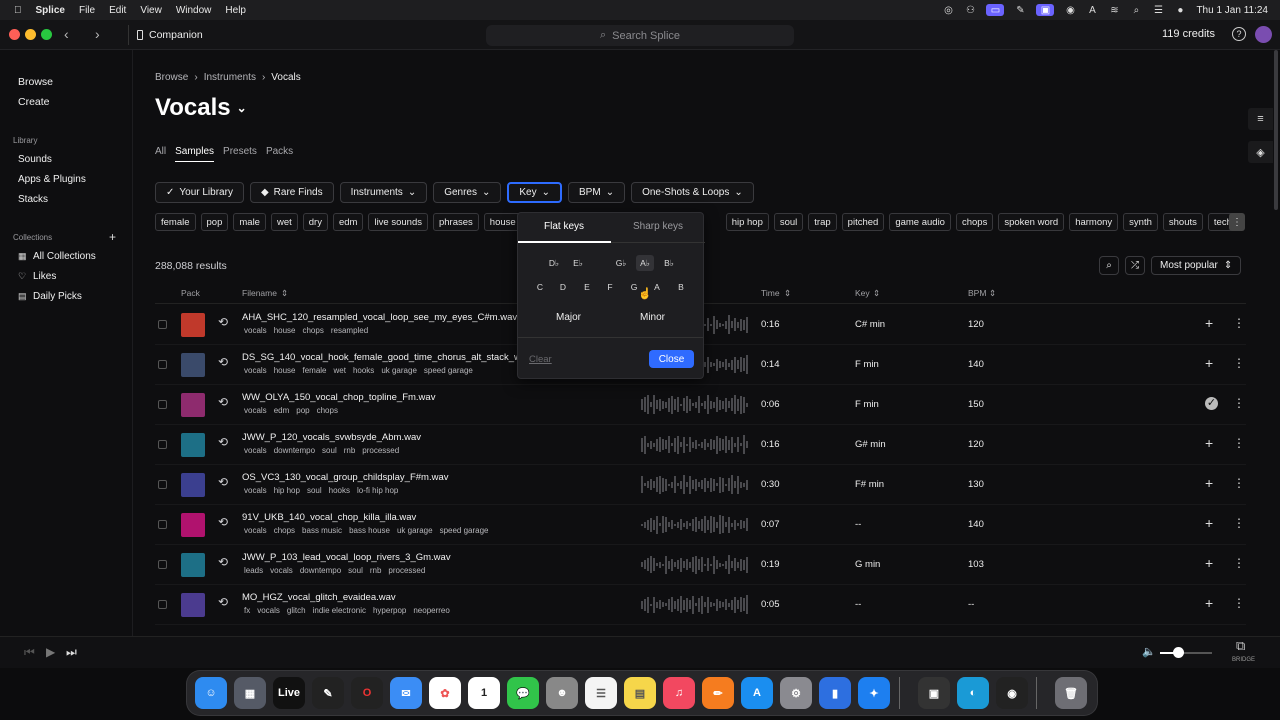 This screenshot has height=720, width=1280. What do you see at coordinates (285, 330) in the screenshot?
I see `sample-tag: house` at bounding box center [285, 330].